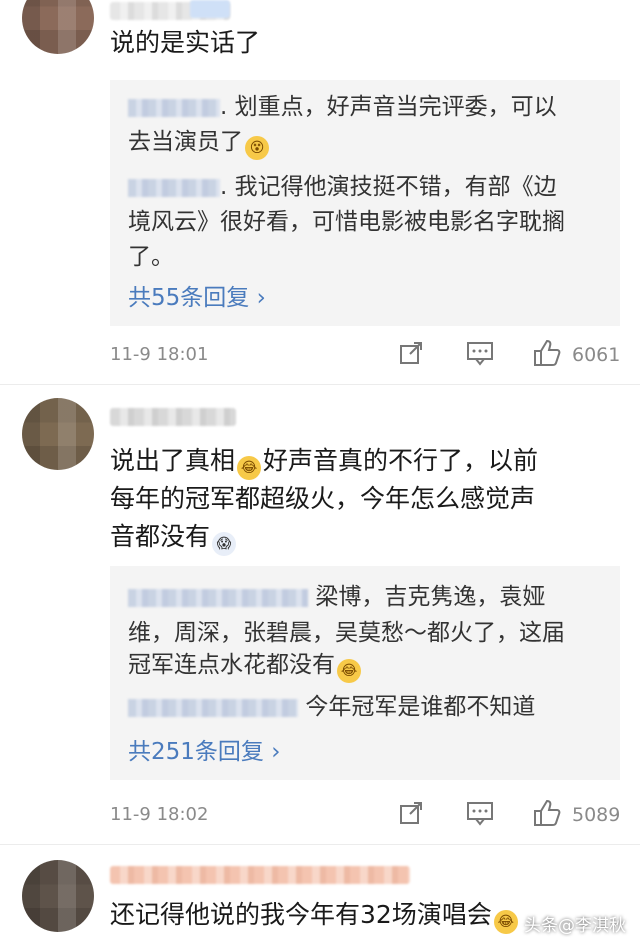  What do you see at coordinates (575, 926) in the screenshot?
I see `watermark-text: 头条@李淇秋` at bounding box center [575, 926].